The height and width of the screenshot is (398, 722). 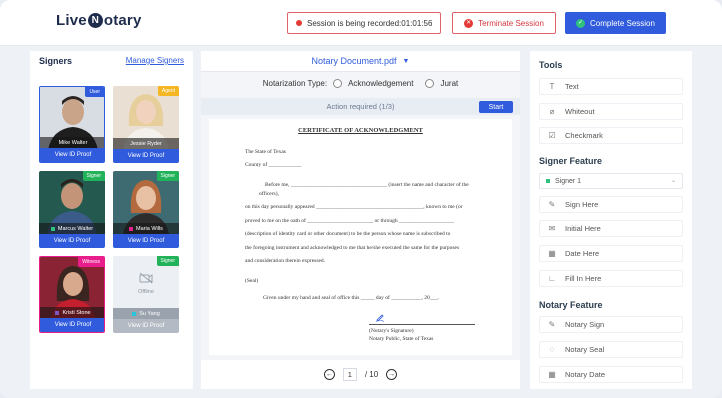 I want to click on signer-name-bar: Maria Wills, so click(x=146, y=228).